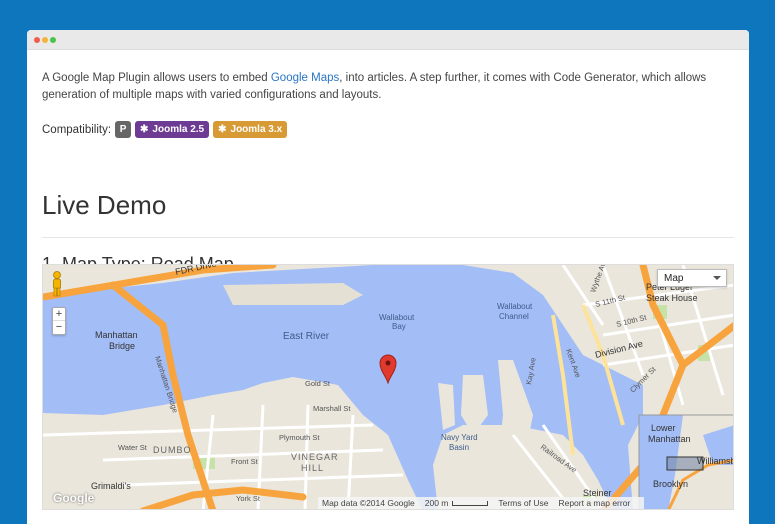 The width and height of the screenshot is (775, 524). I want to click on label-marshall-st: Marshall St, so click(332, 408).